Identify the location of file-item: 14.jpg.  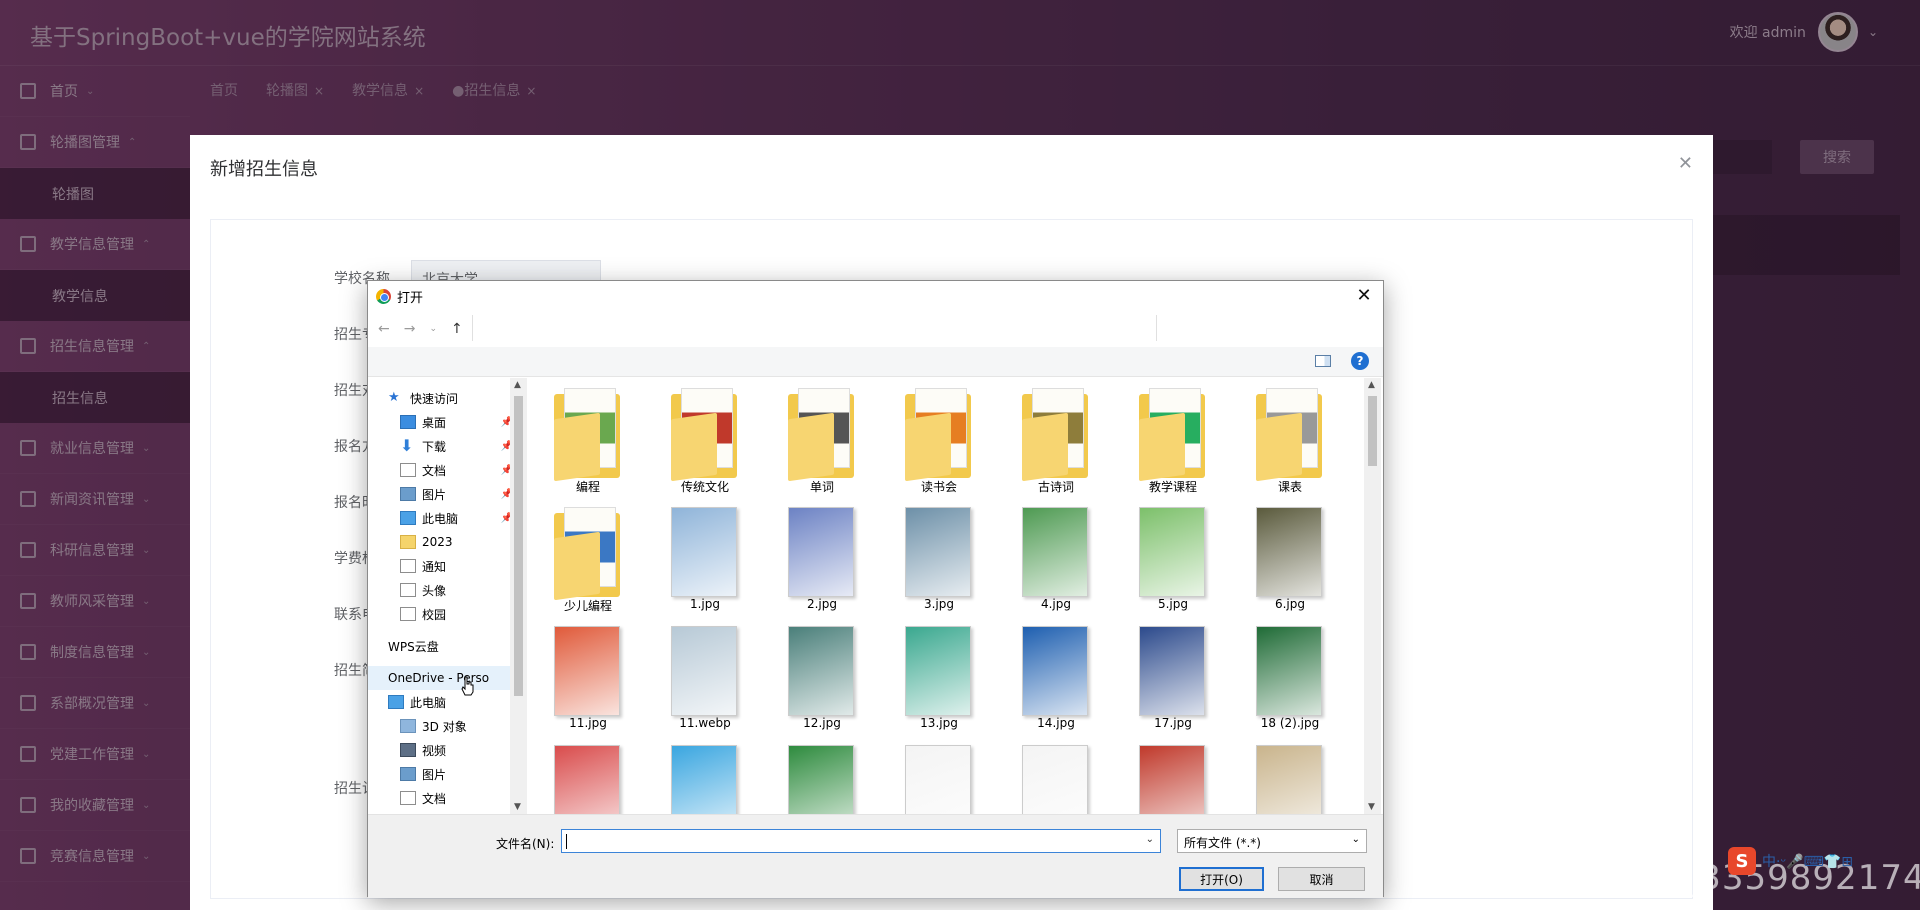
(1056, 675).